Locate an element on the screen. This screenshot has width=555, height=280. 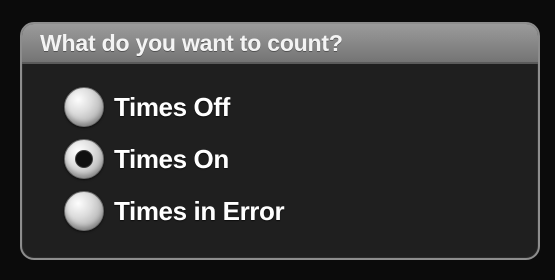
radio-selected-dot-icon is located at coordinates (84, 159).